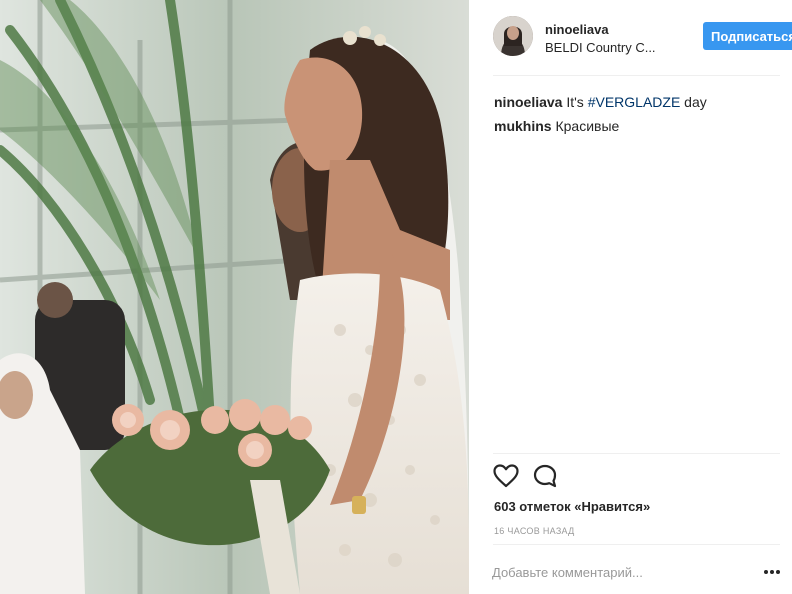  I want to click on post-timestamp: 16 ЧАСОВ НАЗАД, so click(534, 531).